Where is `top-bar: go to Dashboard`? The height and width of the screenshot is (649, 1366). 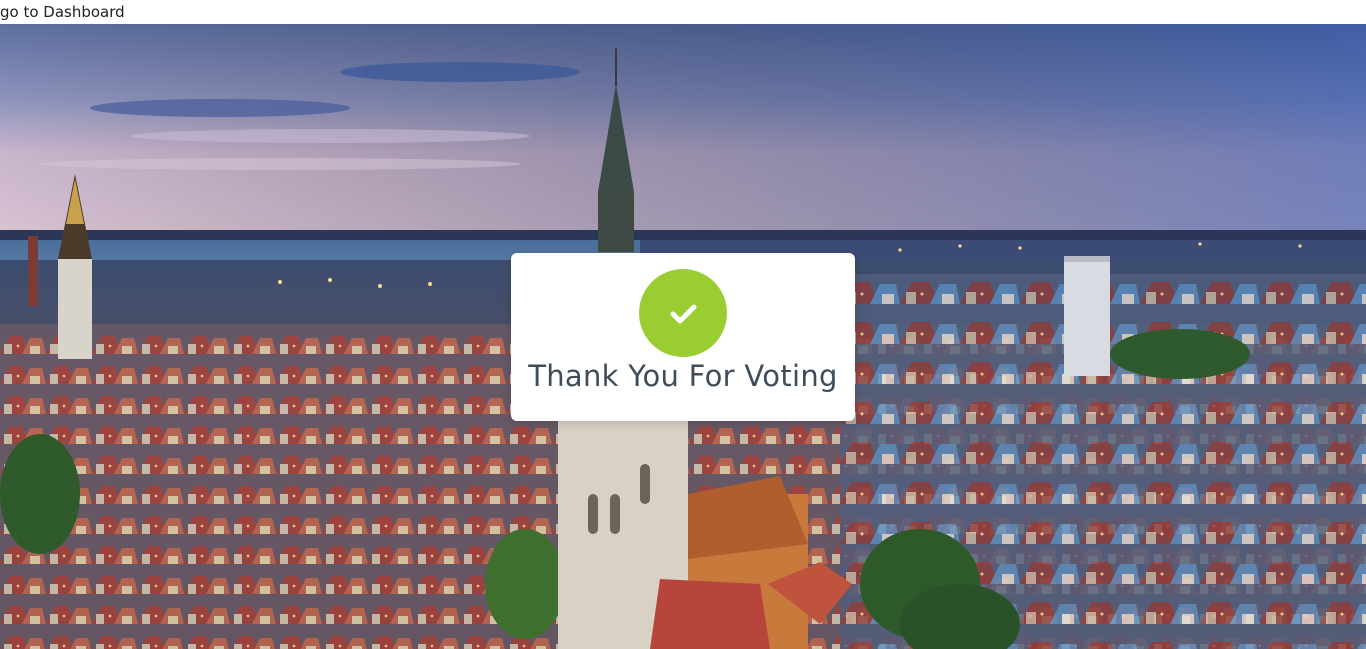 top-bar: go to Dashboard is located at coordinates (683, 12).